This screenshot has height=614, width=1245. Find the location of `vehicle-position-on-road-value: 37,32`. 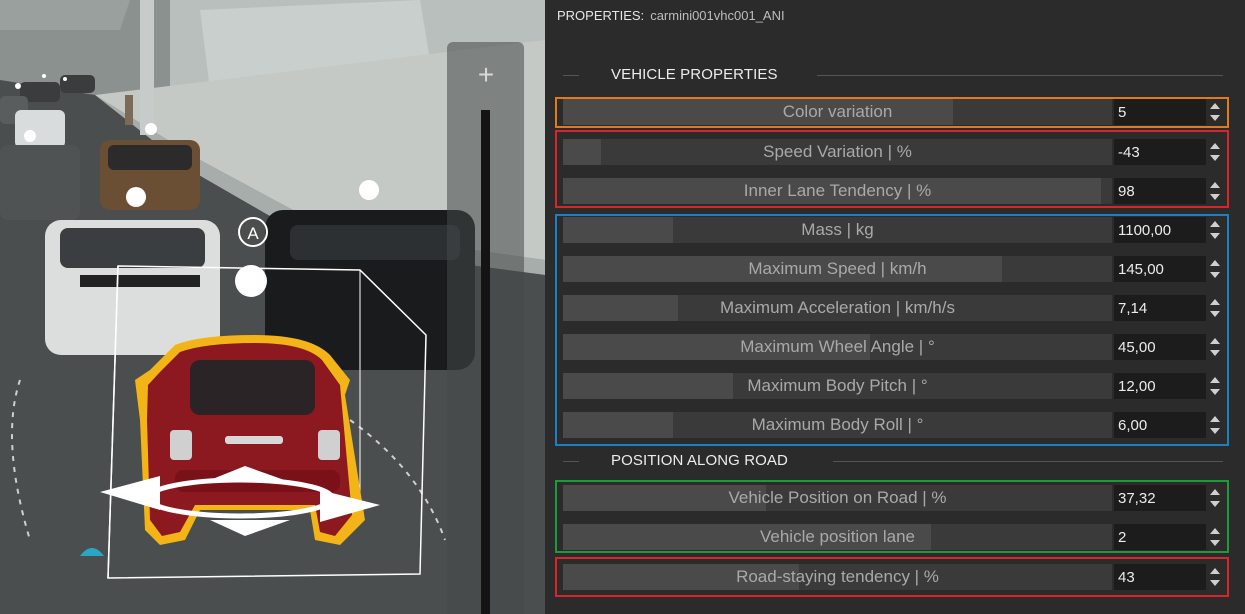

vehicle-position-on-road-value: 37,32 is located at coordinates (1160, 498).